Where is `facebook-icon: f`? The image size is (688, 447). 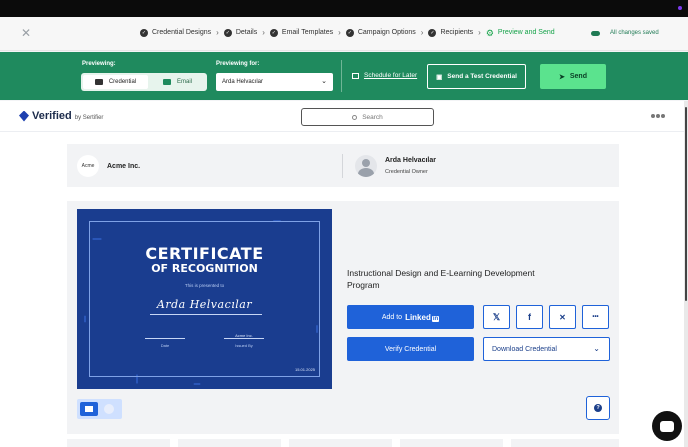 facebook-icon: f is located at coordinates (529, 317).